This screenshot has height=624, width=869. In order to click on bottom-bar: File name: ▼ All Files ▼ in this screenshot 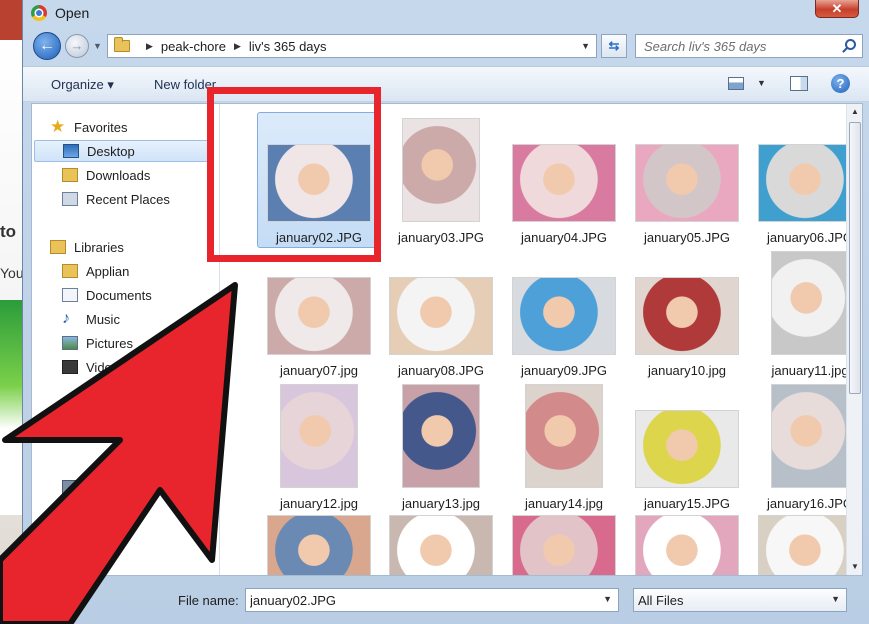, I will do `click(446, 602)`.